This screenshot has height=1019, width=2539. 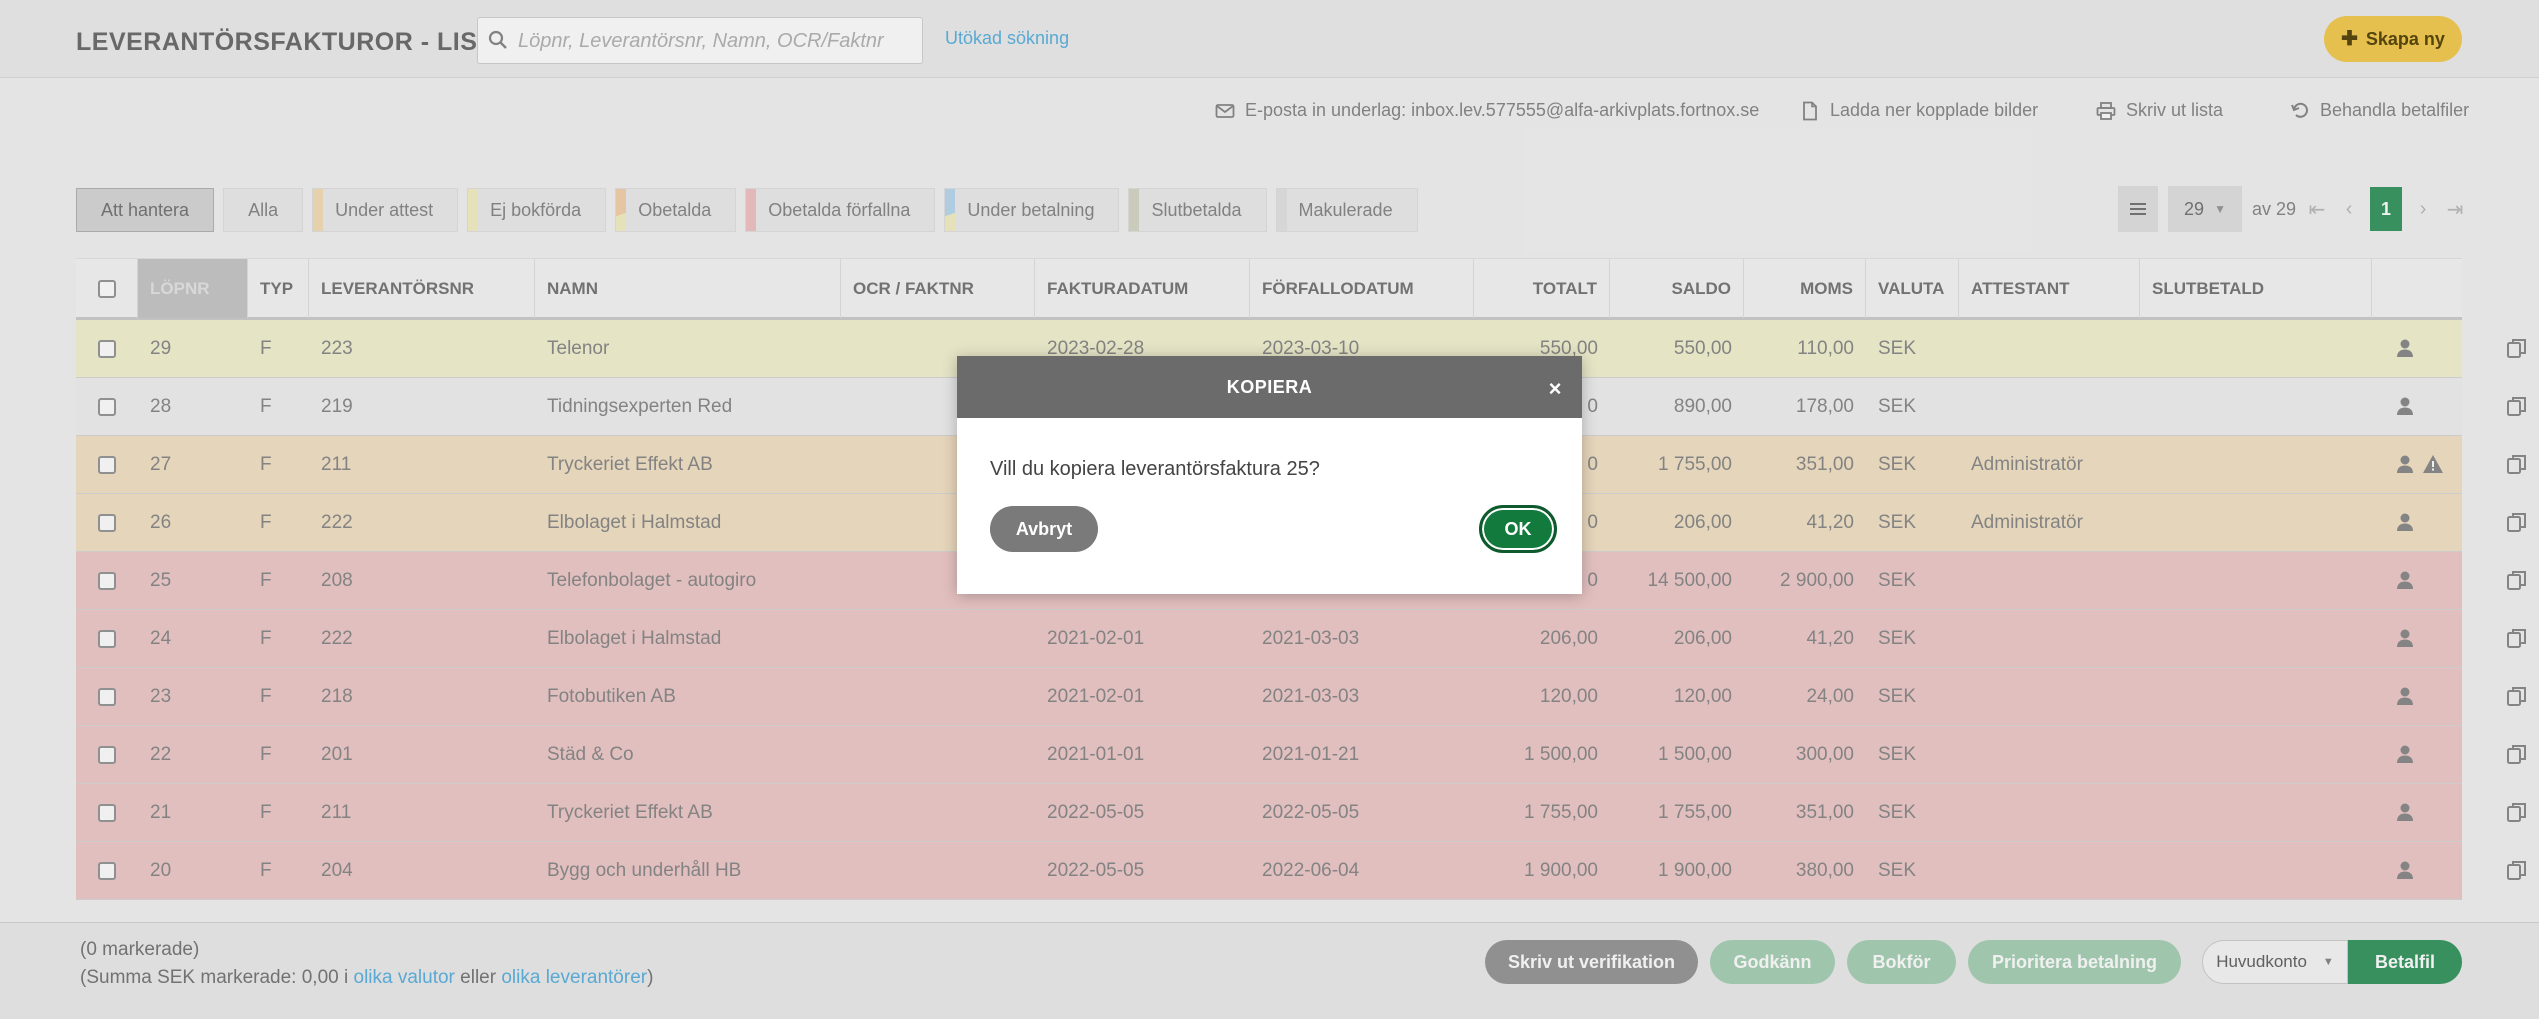 What do you see at coordinates (2455, 209) in the screenshot?
I see `last-page-button: ⇥` at bounding box center [2455, 209].